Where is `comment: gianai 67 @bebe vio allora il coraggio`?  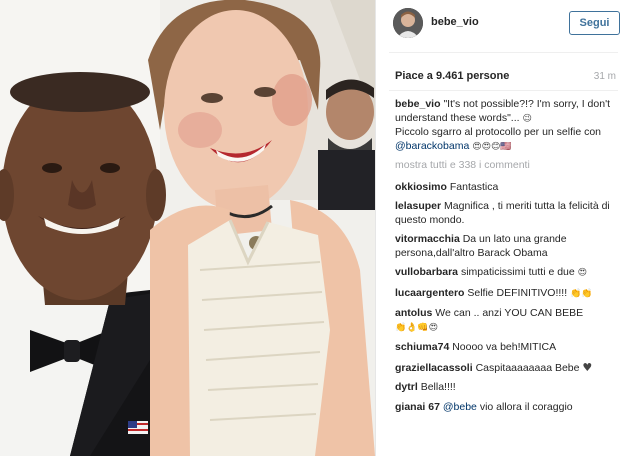
comment: gianai 67 @bebe vio allora il coraggio is located at coordinates (509, 408).